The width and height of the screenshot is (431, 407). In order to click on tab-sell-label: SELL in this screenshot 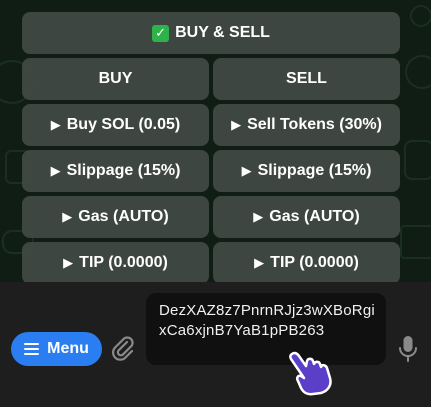, I will do `click(306, 78)`.